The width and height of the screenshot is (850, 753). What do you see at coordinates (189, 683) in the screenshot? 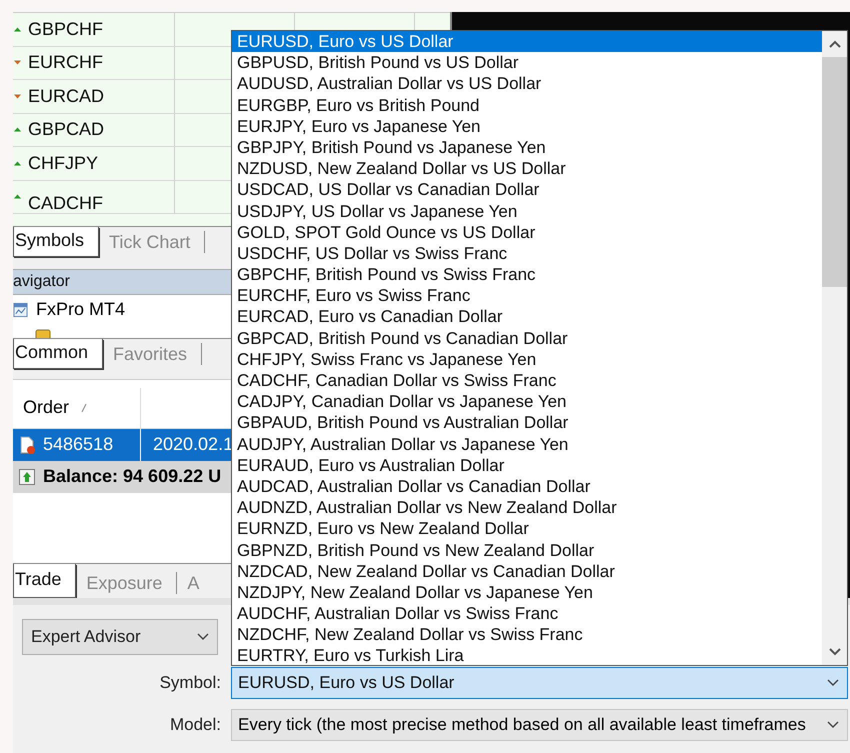
I see `field-label: Symbol:` at bounding box center [189, 683].